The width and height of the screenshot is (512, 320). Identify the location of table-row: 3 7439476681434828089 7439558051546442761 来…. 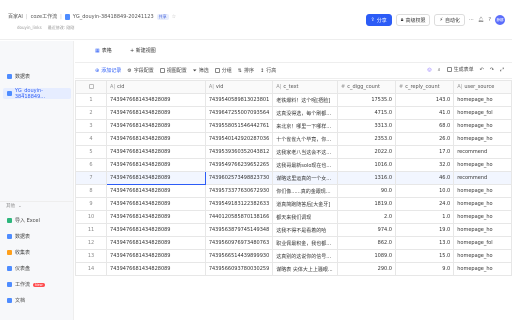
(293, 126).